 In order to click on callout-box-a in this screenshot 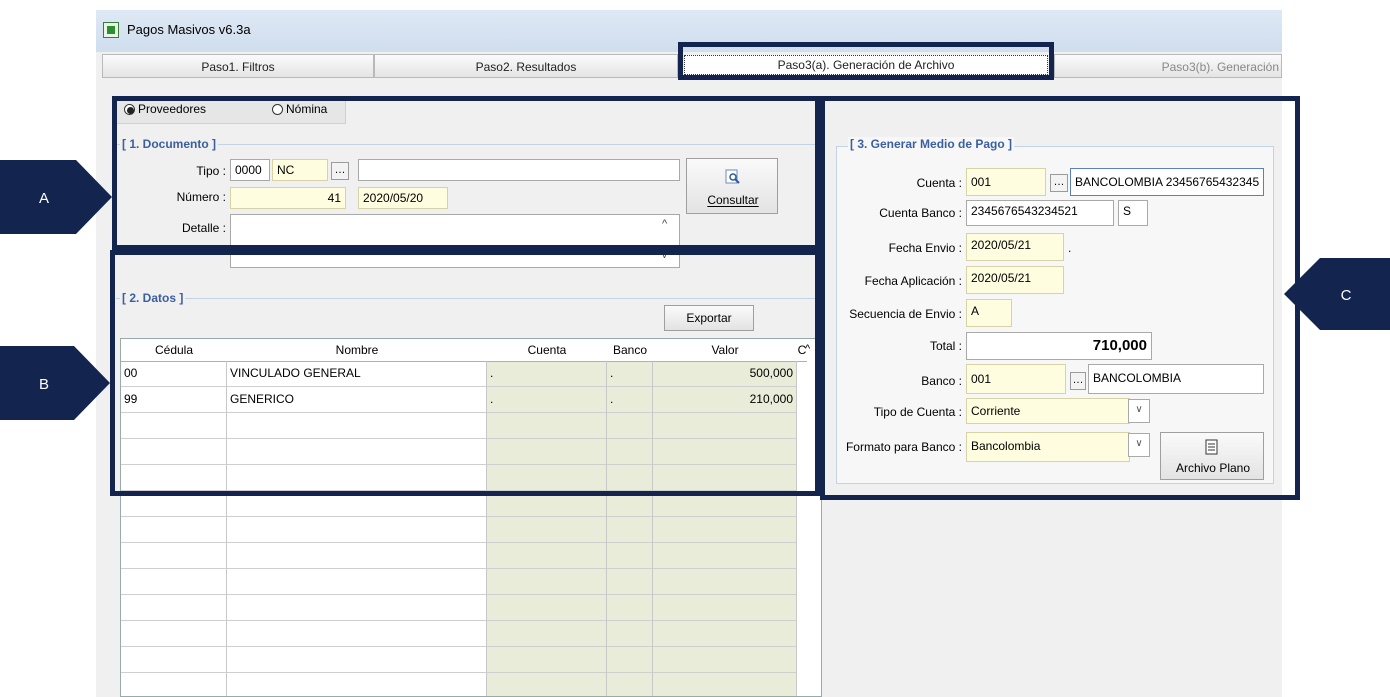, I will do `click(466, 173)`.